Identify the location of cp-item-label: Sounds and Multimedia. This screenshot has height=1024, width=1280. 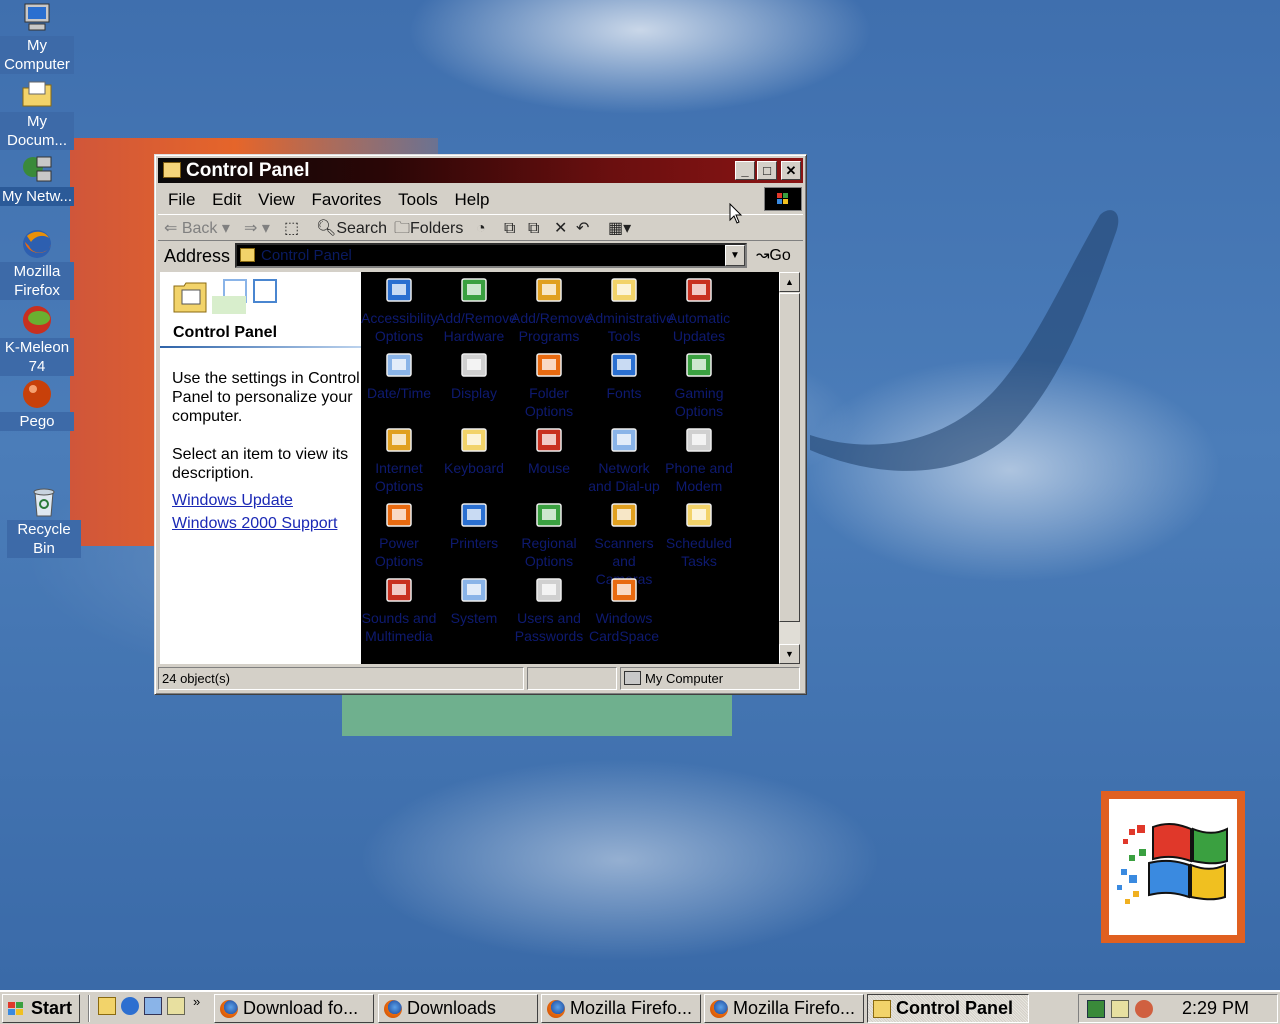
(399, 627).